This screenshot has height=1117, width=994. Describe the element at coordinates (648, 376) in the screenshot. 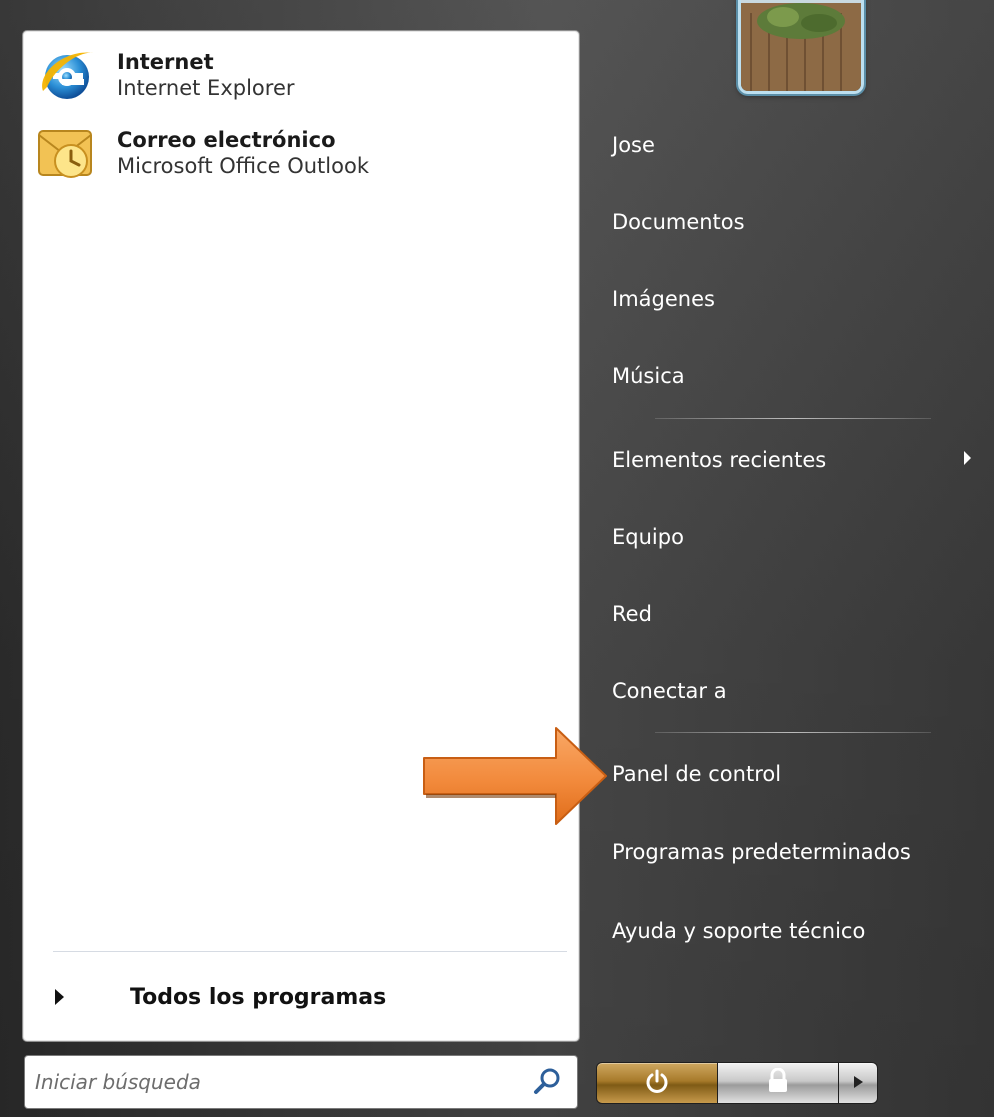

I see `right-item-music: Música` at that location.